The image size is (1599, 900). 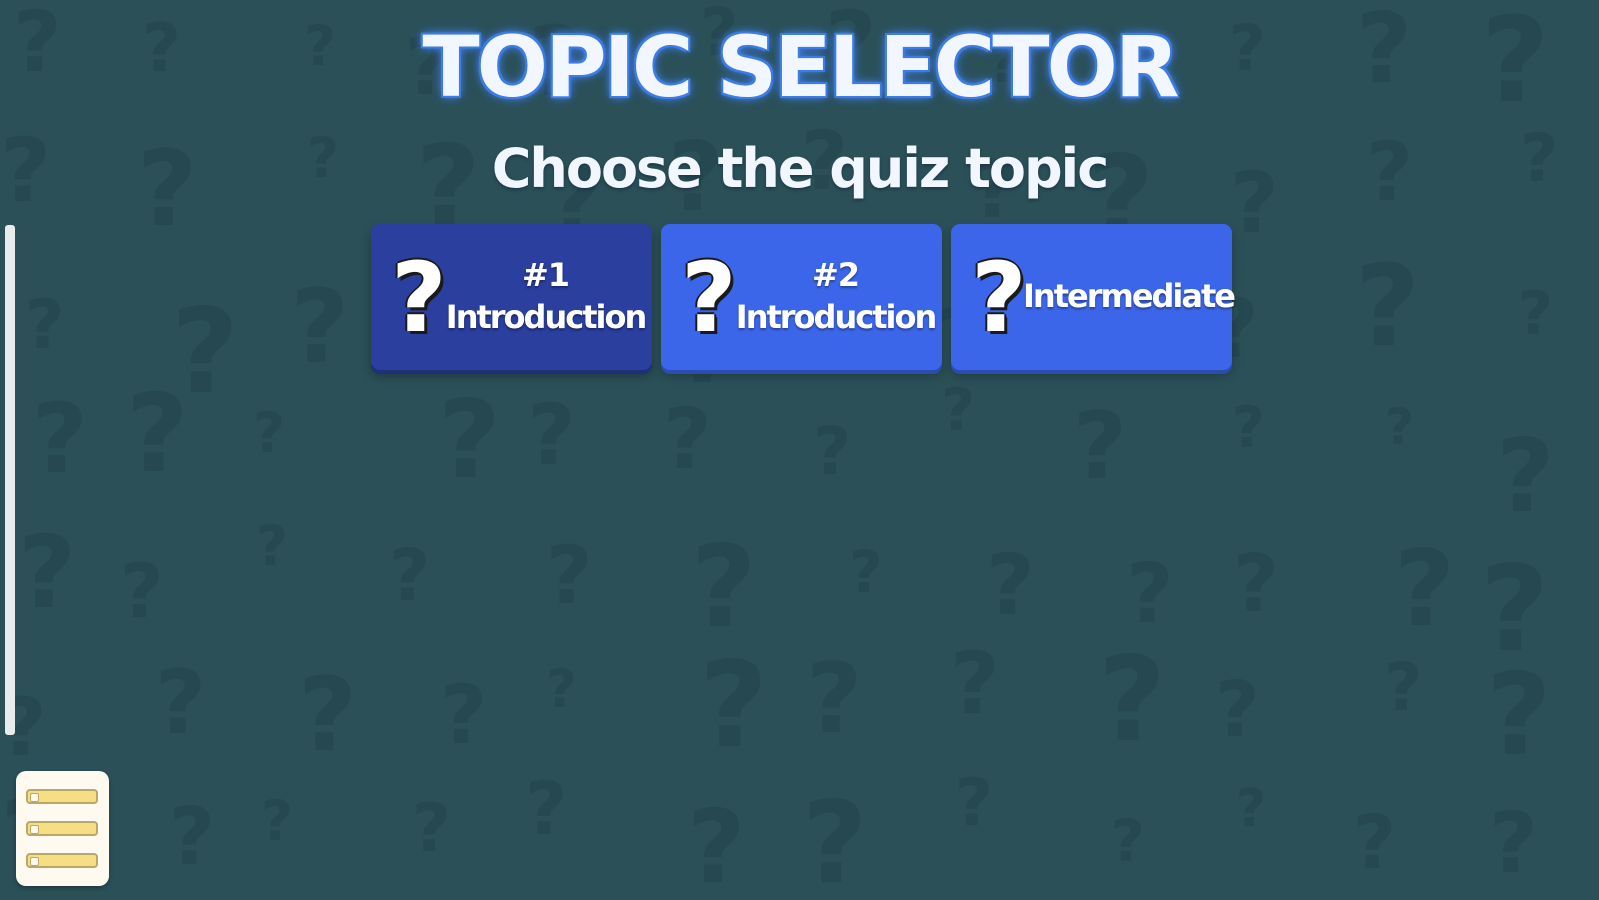 I want to click on topic-card-text: Intermediate, so click(x=1130, y=297).